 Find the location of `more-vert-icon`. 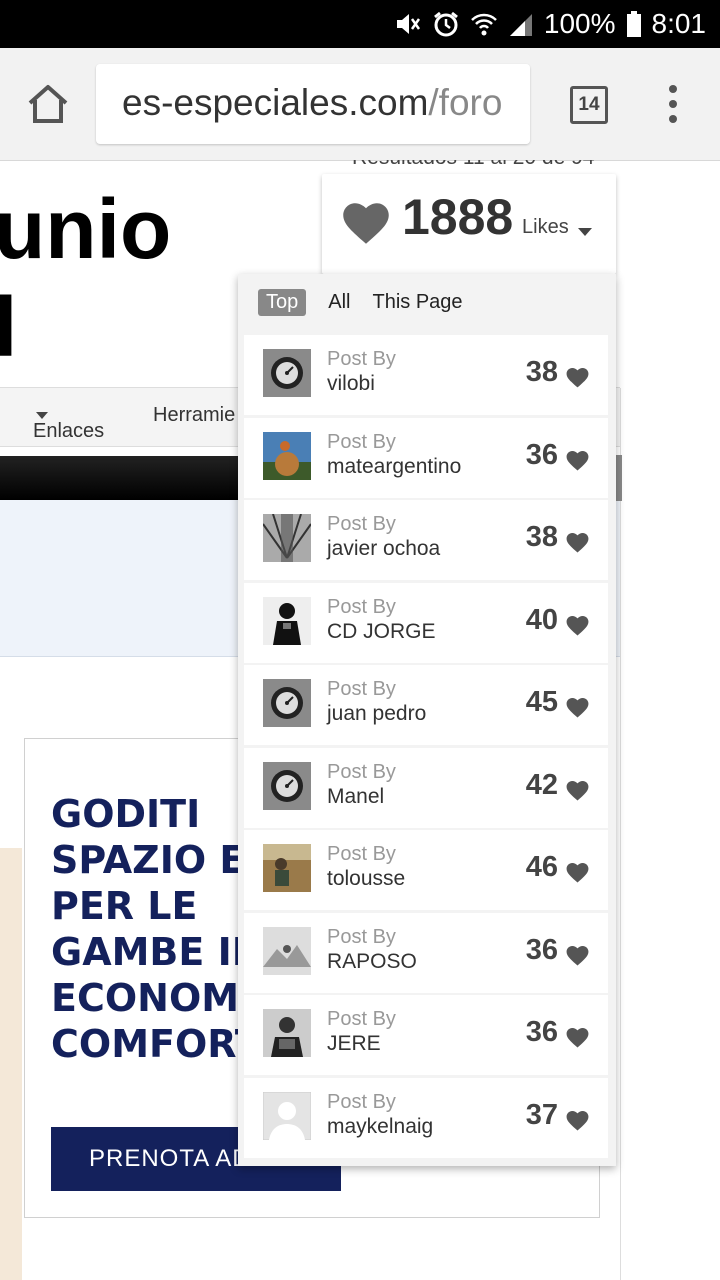

more-vert-icon is located at coordinates (673, 104).